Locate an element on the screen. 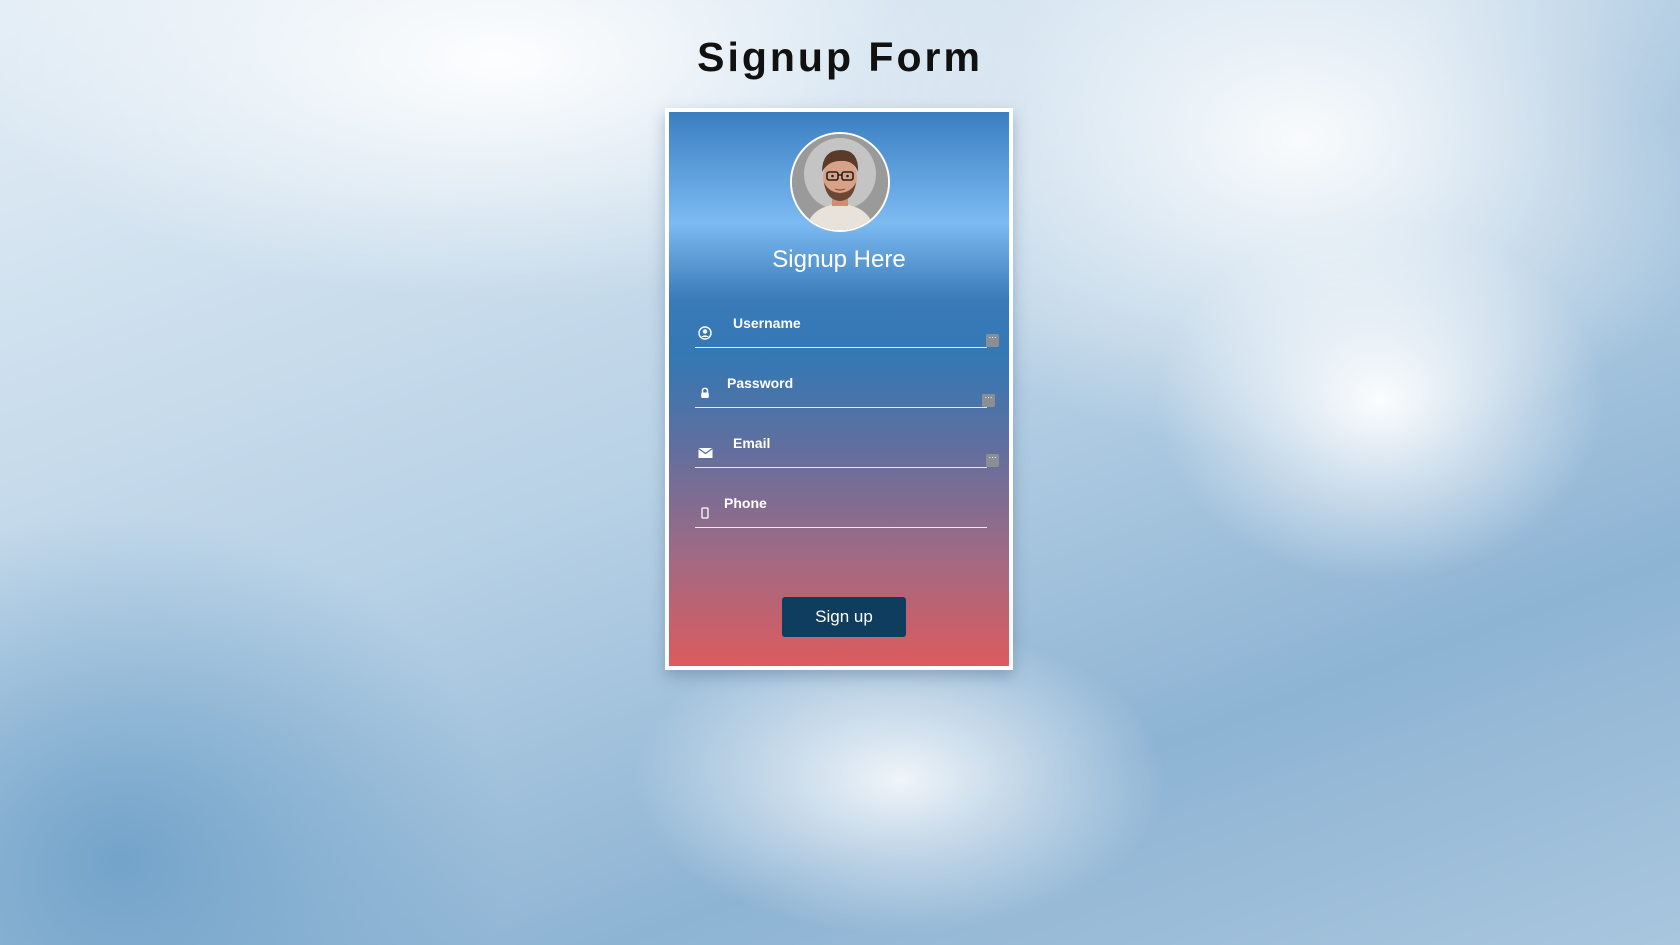 The height and width of the screenshot is (945, 1680). email-field: ⋯ is located at coordinates (847, 447).